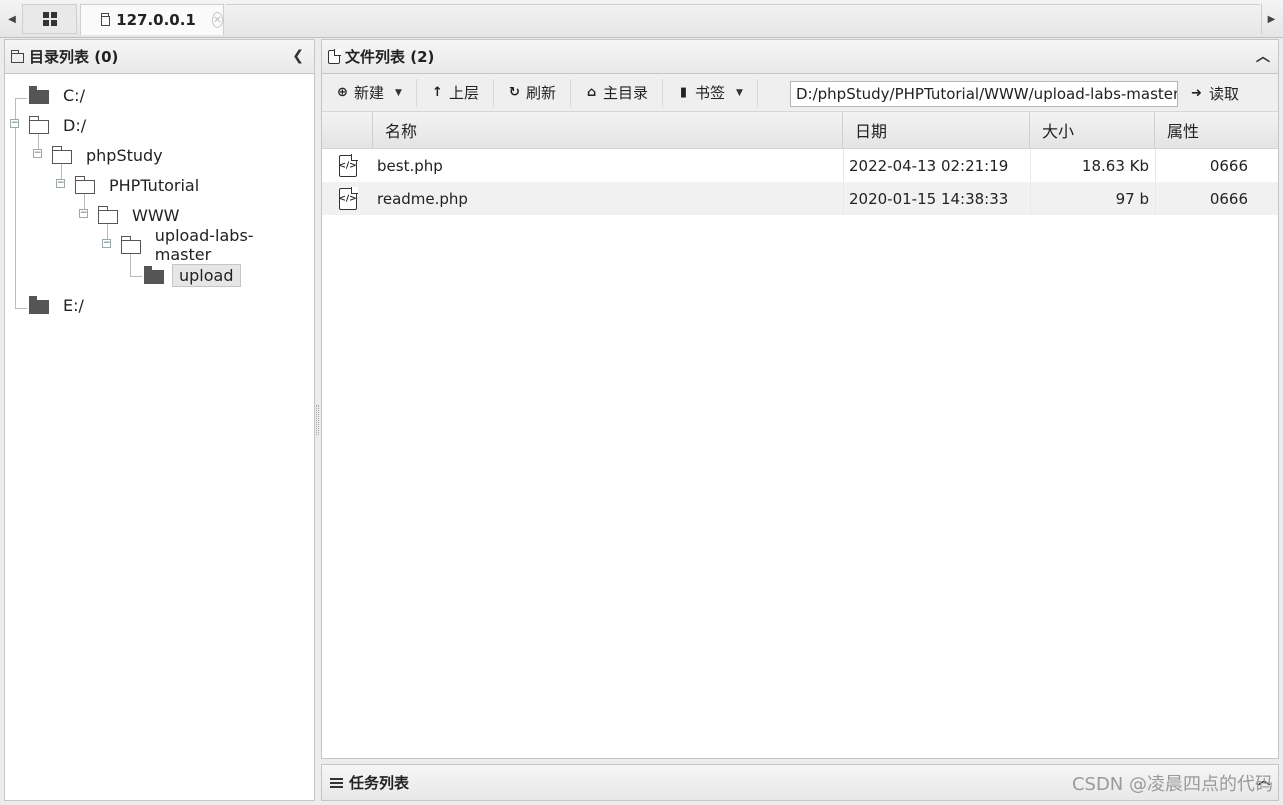 The image size is (1283, 805). I want to click on plus-circle-icon: ⊕, so click(342, 92).